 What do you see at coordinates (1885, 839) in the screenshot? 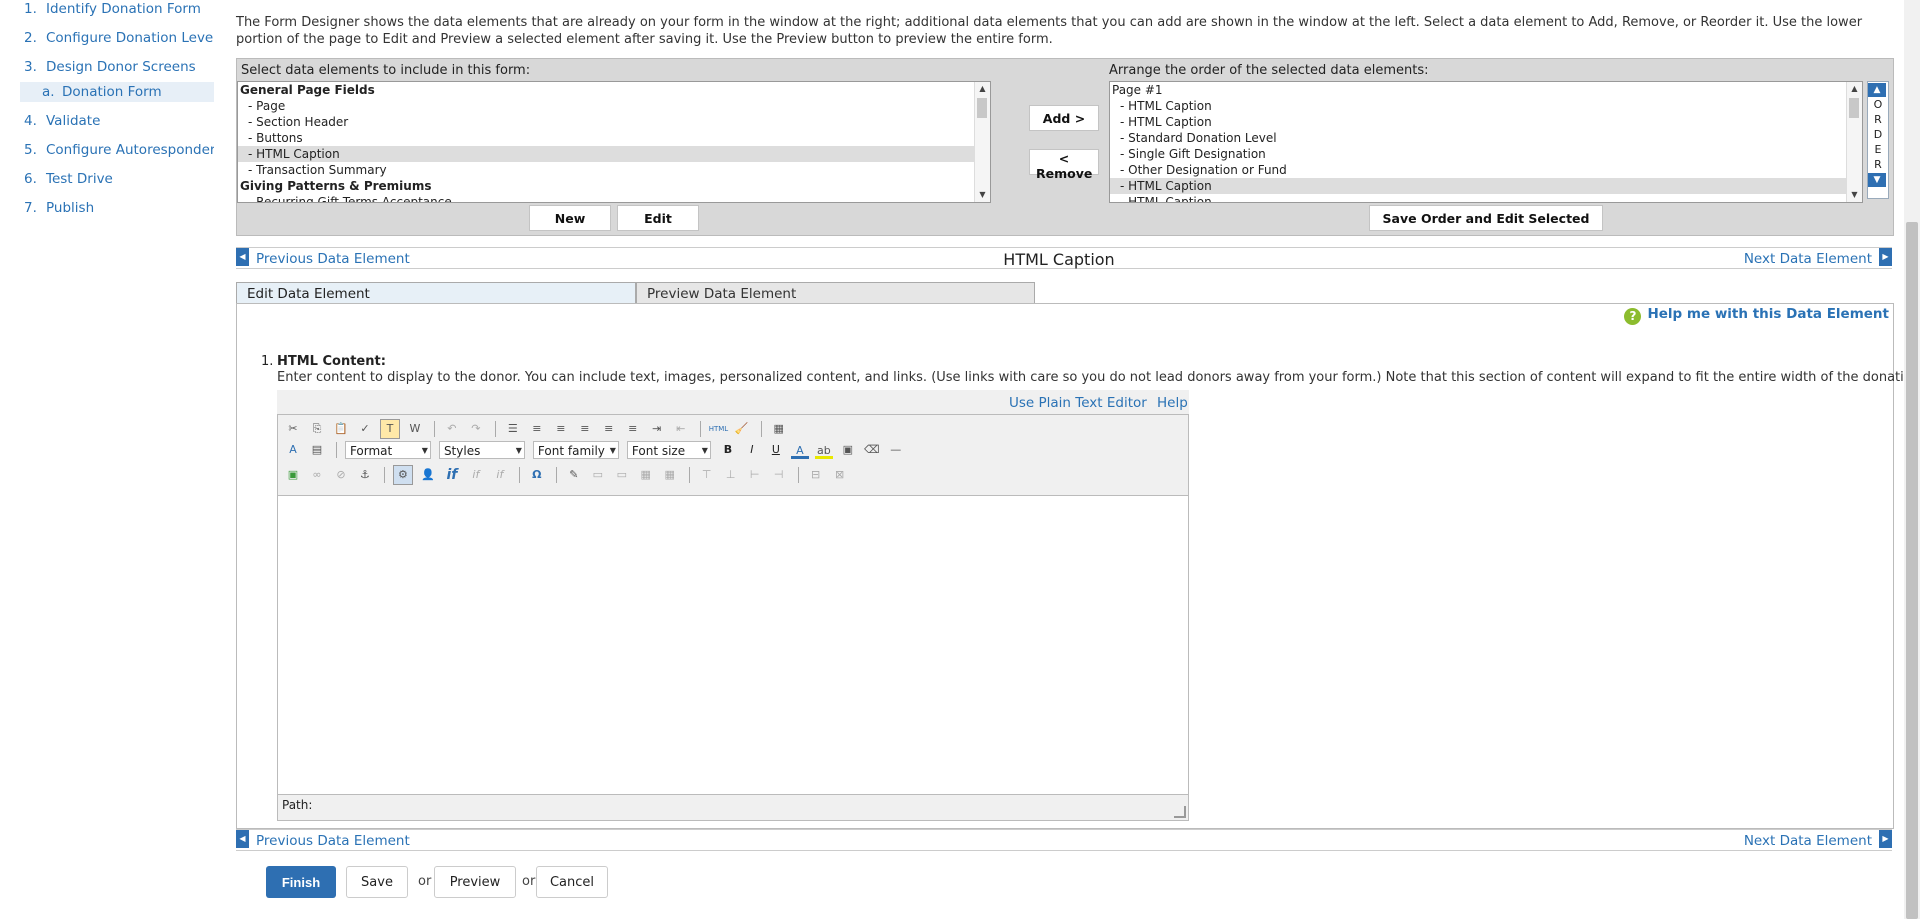
I see `next-arrow-icon: ▶` at bounding box center [1885, 839].